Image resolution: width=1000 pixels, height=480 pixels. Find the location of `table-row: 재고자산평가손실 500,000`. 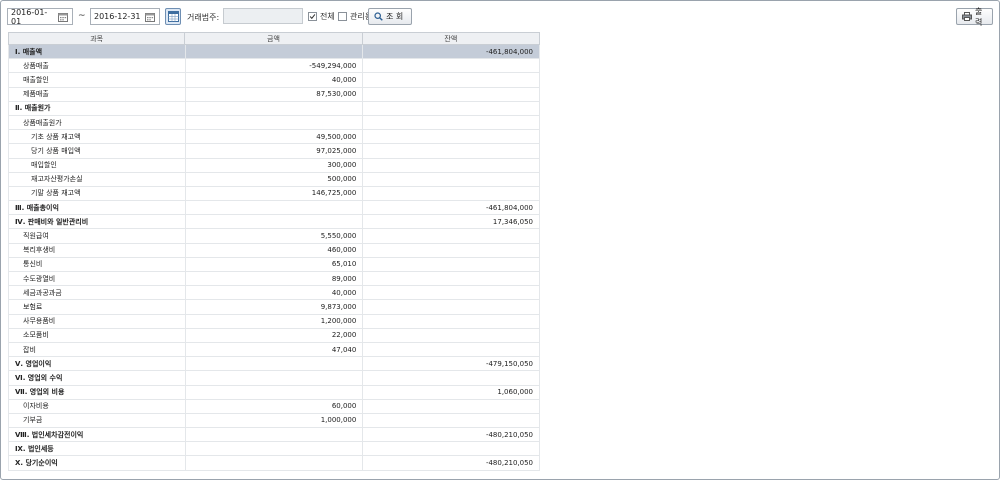

table-row: 재고자산평가손실 500,000 is located at coordinates (274, 179).